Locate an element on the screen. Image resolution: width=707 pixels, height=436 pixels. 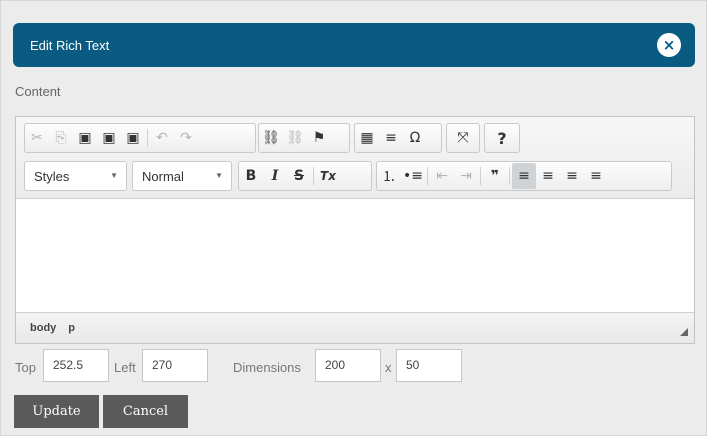
paragraph-group: ⒈ •≡ ⇤ ⇥ ❞ ≡ ≡ ≡ ≡ is located at coordinates (524, 176).